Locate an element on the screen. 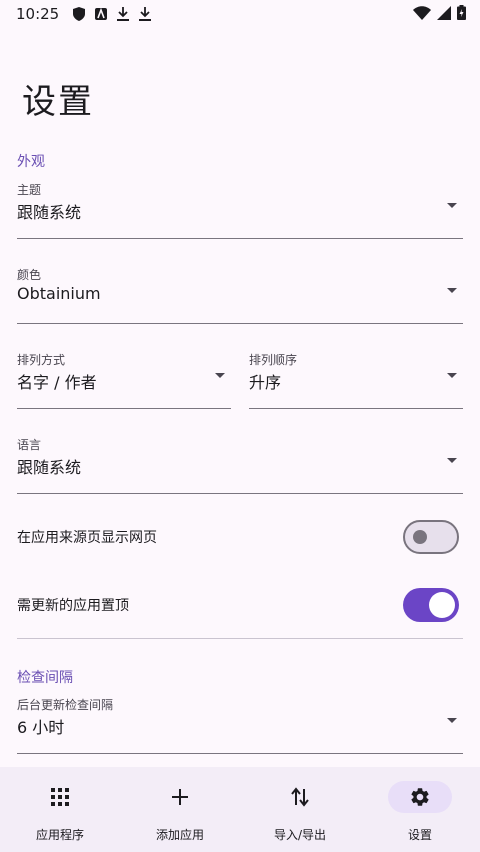 Image resolution: width=480 pixels, height=852 pixels. section-header-appearance: 外观 is located at coordinates (31, 162).